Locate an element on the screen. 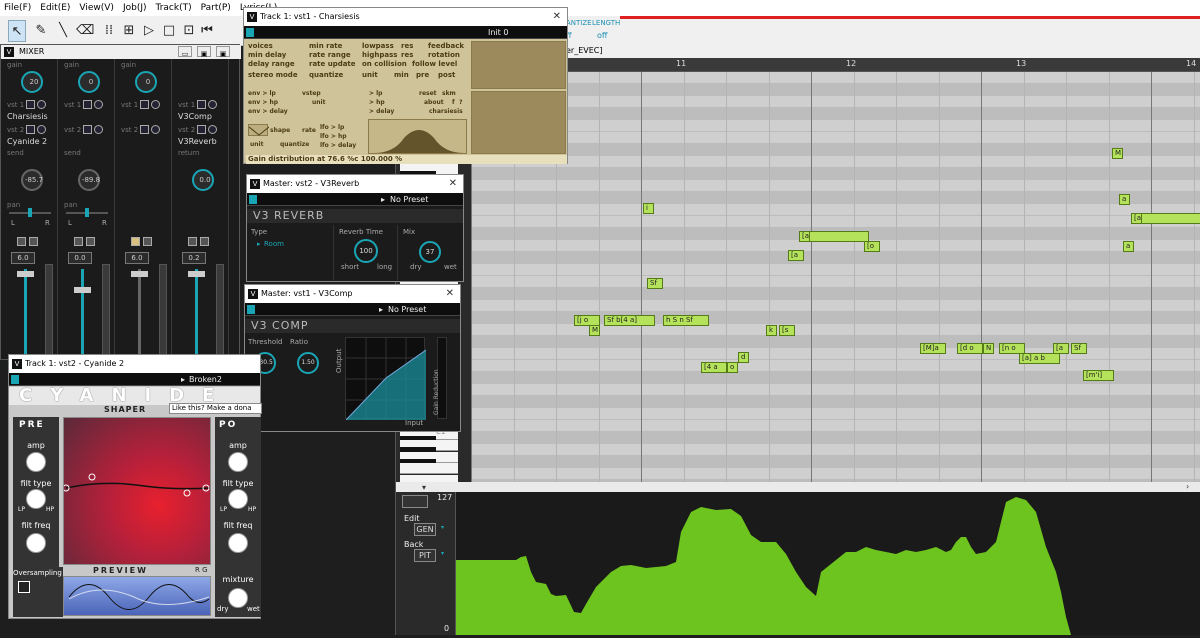 This screenshot has height=638, width=1200. note-tail is located at coordinates (839, 236).